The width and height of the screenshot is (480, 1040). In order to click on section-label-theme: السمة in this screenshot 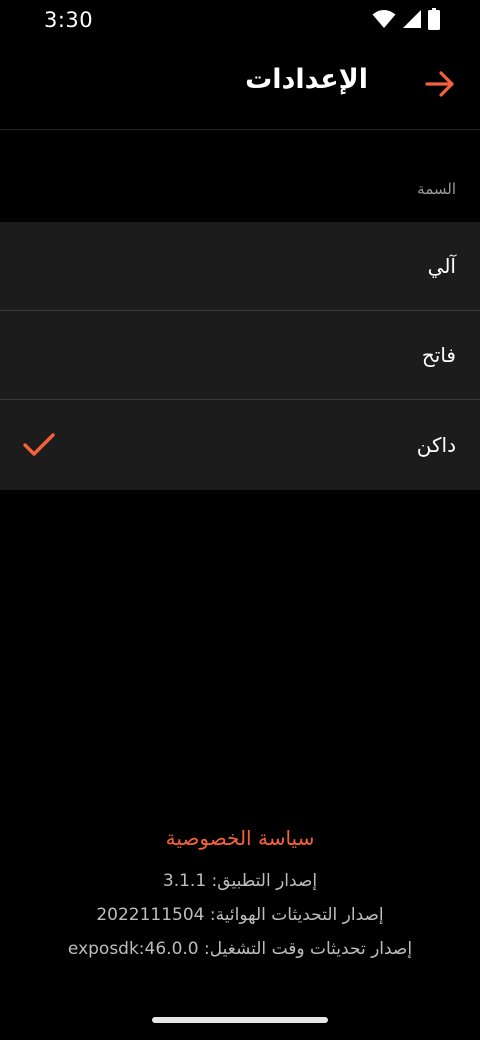, I will do `click(436, 189)`.